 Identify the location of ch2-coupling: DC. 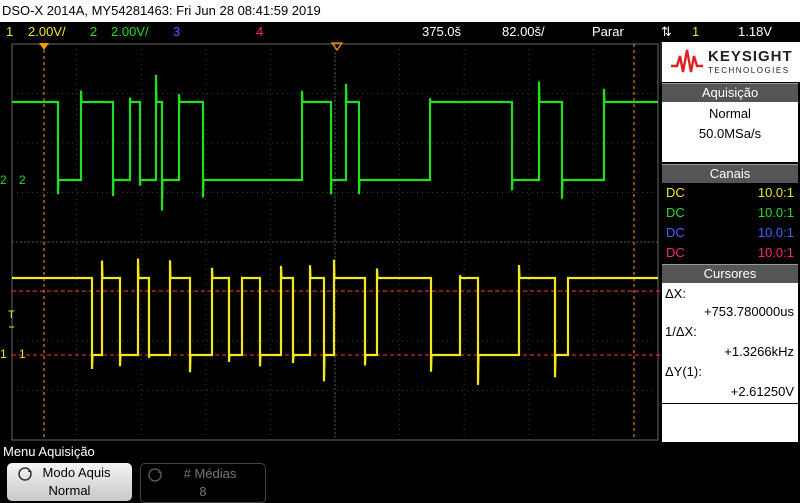
(675, 212).